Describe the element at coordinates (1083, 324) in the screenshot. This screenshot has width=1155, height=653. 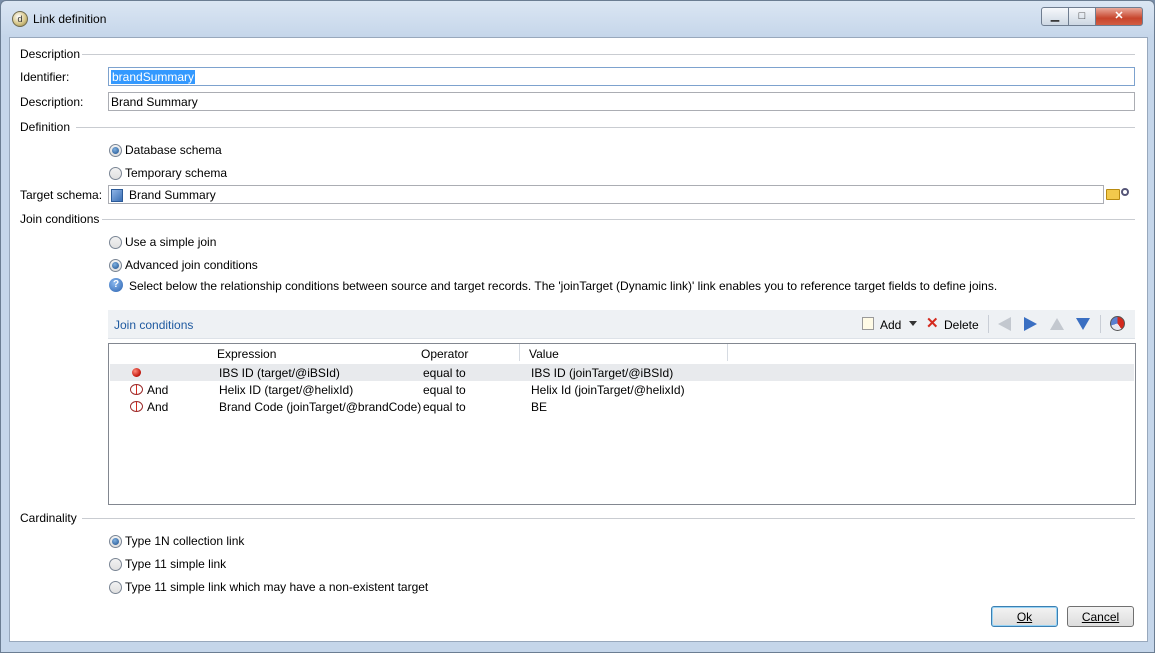
I see `move-down-icon` at that location.